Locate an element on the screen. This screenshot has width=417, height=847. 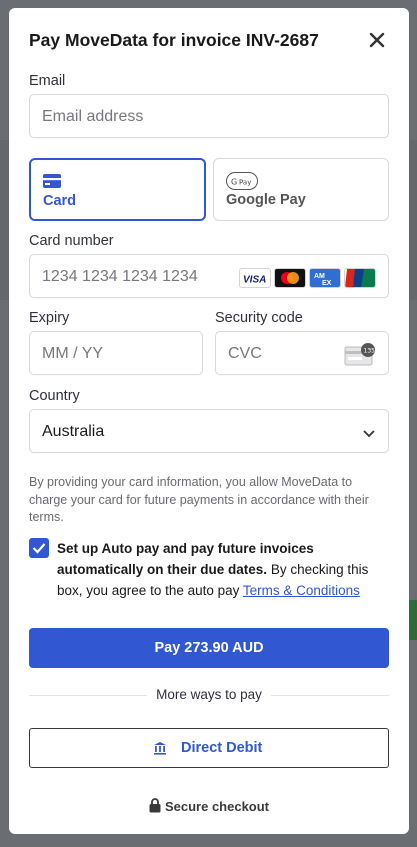
tab-google-pay-label: Google Pay is located at coordinates (266, 200).